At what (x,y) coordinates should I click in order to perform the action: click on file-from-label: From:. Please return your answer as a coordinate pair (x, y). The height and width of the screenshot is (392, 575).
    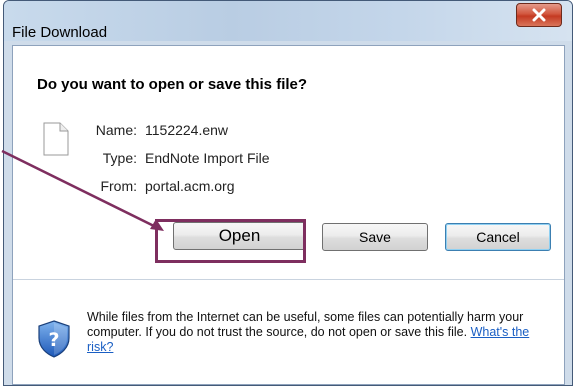
    Looking at the image, I should click on (118, 186).